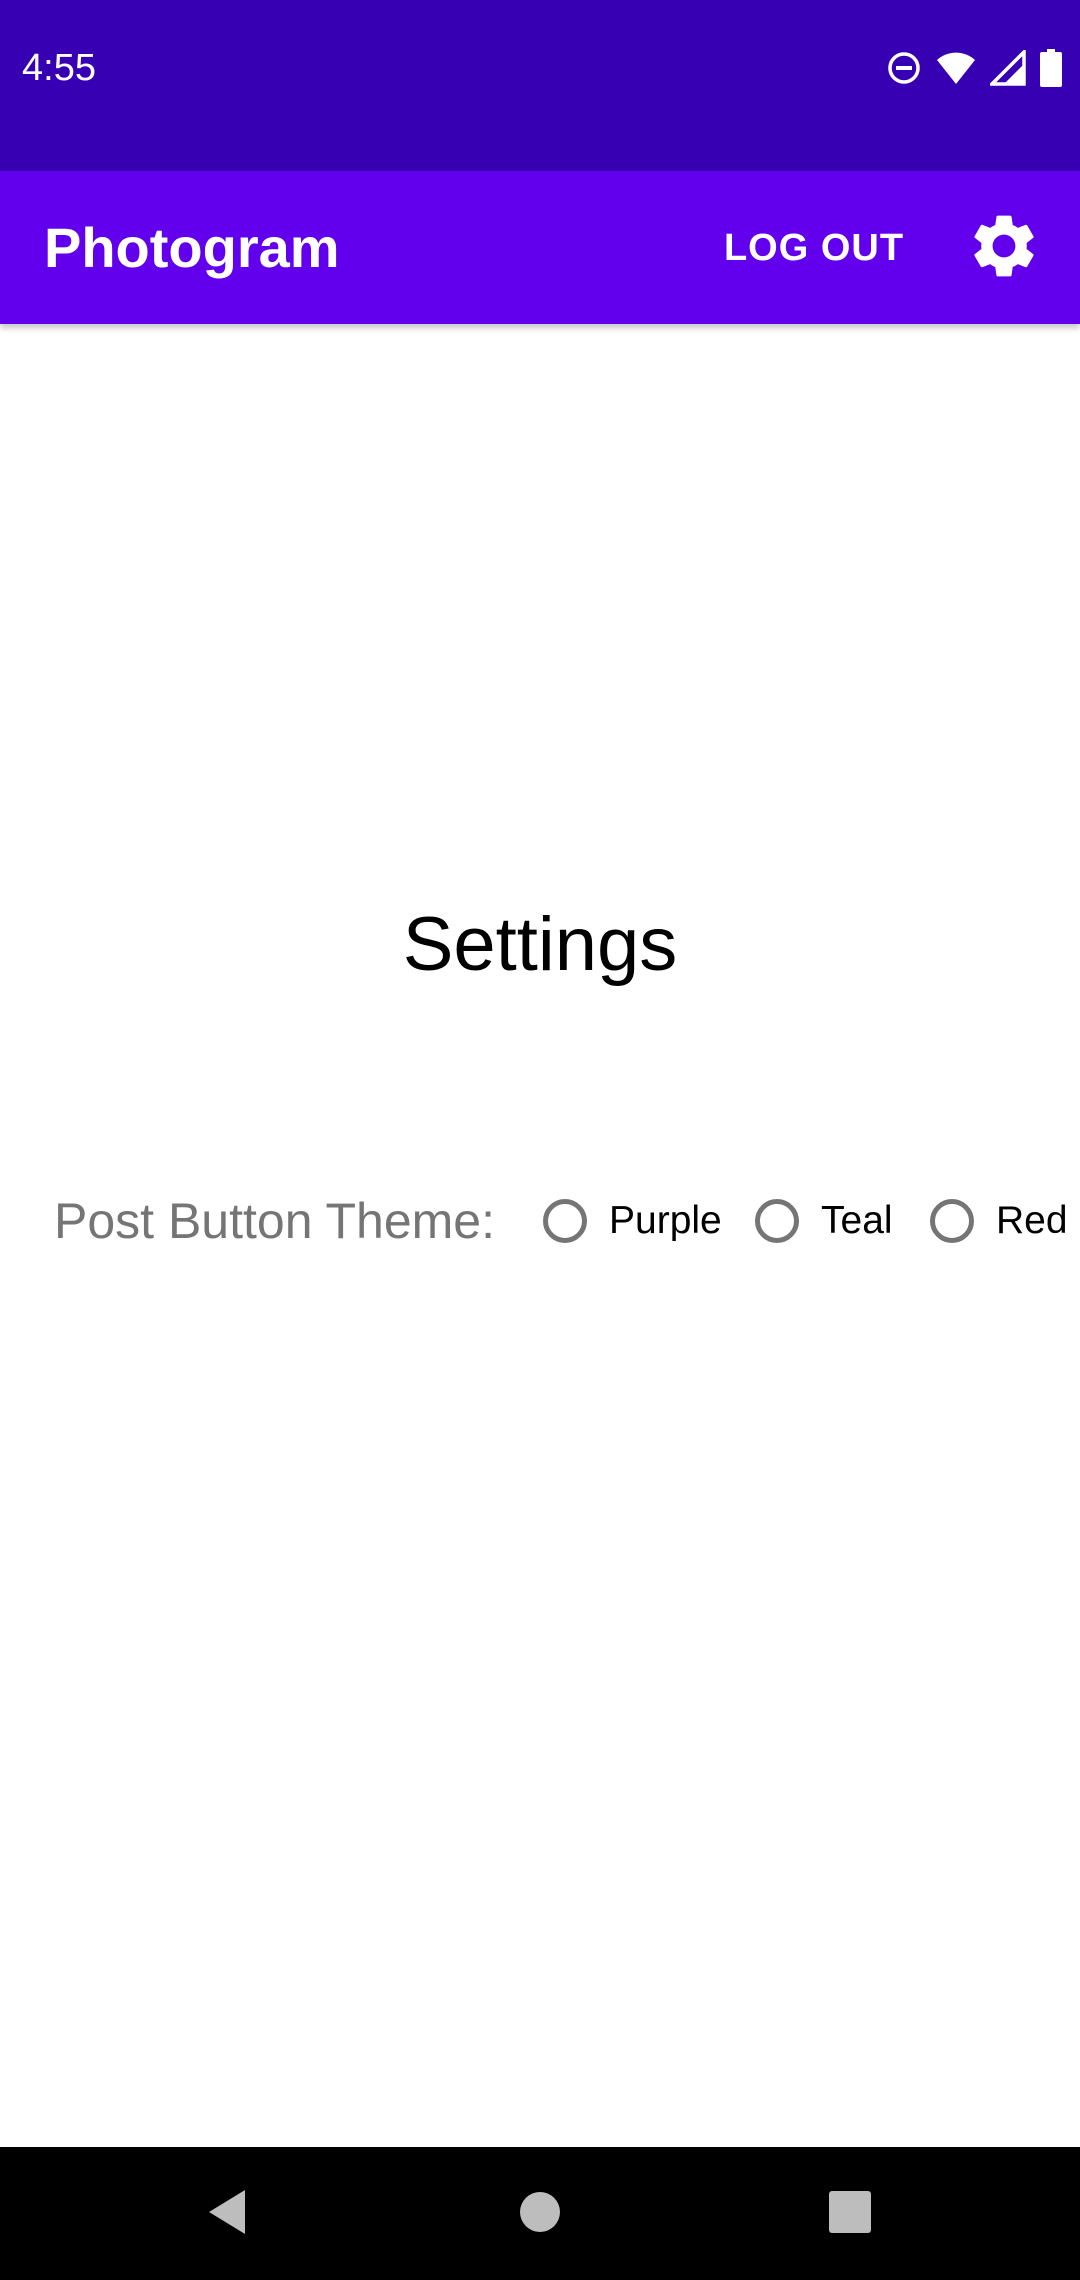 Image resolution: width=1080 pixels, height=2280 pixels. What do you see at coordinates (540, 1220) in the screenshot?
I see `post-button-theme-group: Post Button Theme: Purple Teal Red` at bounding box center [540, 1220].